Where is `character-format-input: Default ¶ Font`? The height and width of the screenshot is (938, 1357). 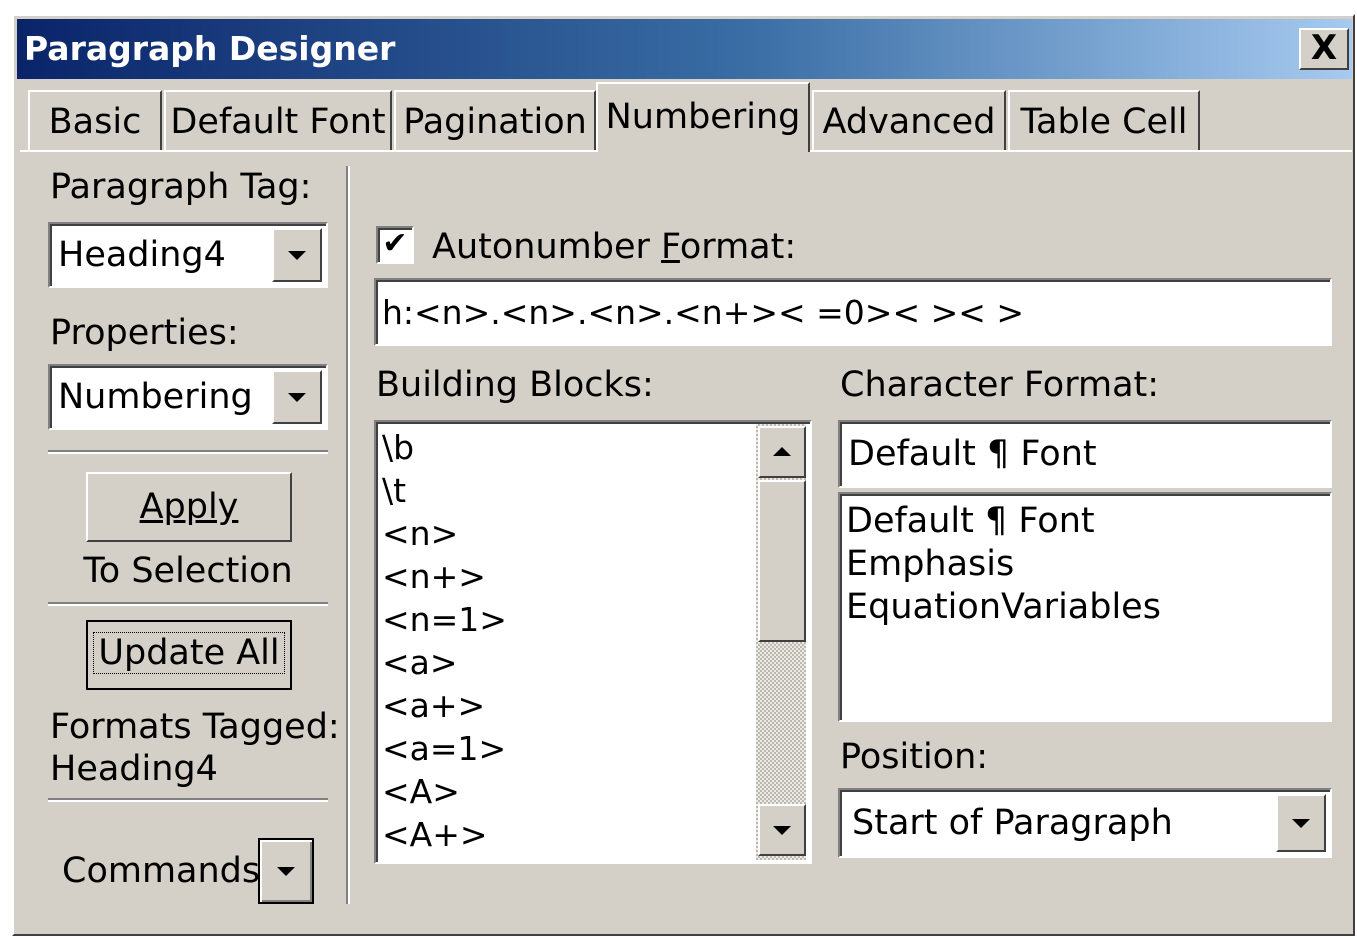
character-format-input: Default ¶ Font is located at coordinates (1085, 454).